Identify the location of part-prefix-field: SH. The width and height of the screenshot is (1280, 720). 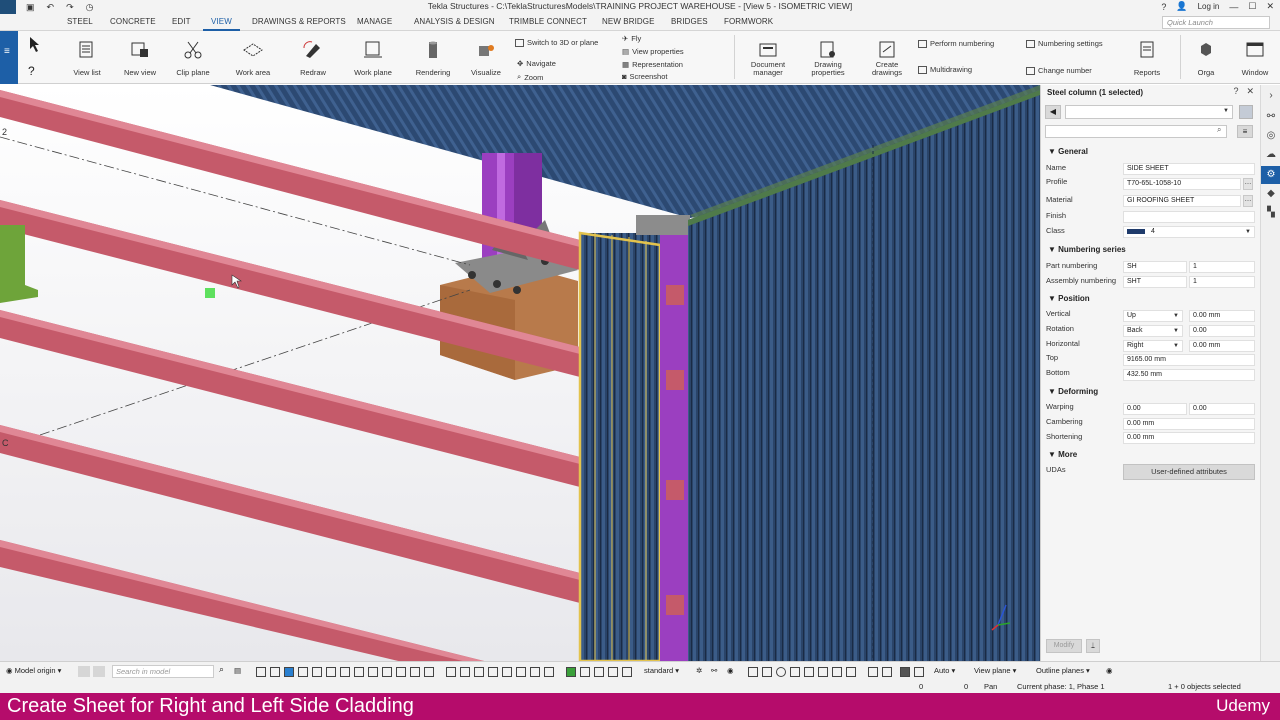
(1155, 267).